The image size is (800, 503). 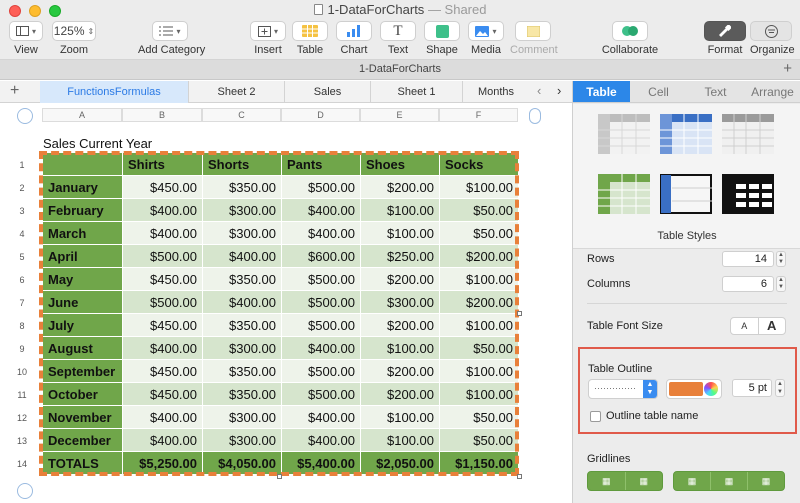 I want to click on color-wheel-icon, so click(x=711, y=389).